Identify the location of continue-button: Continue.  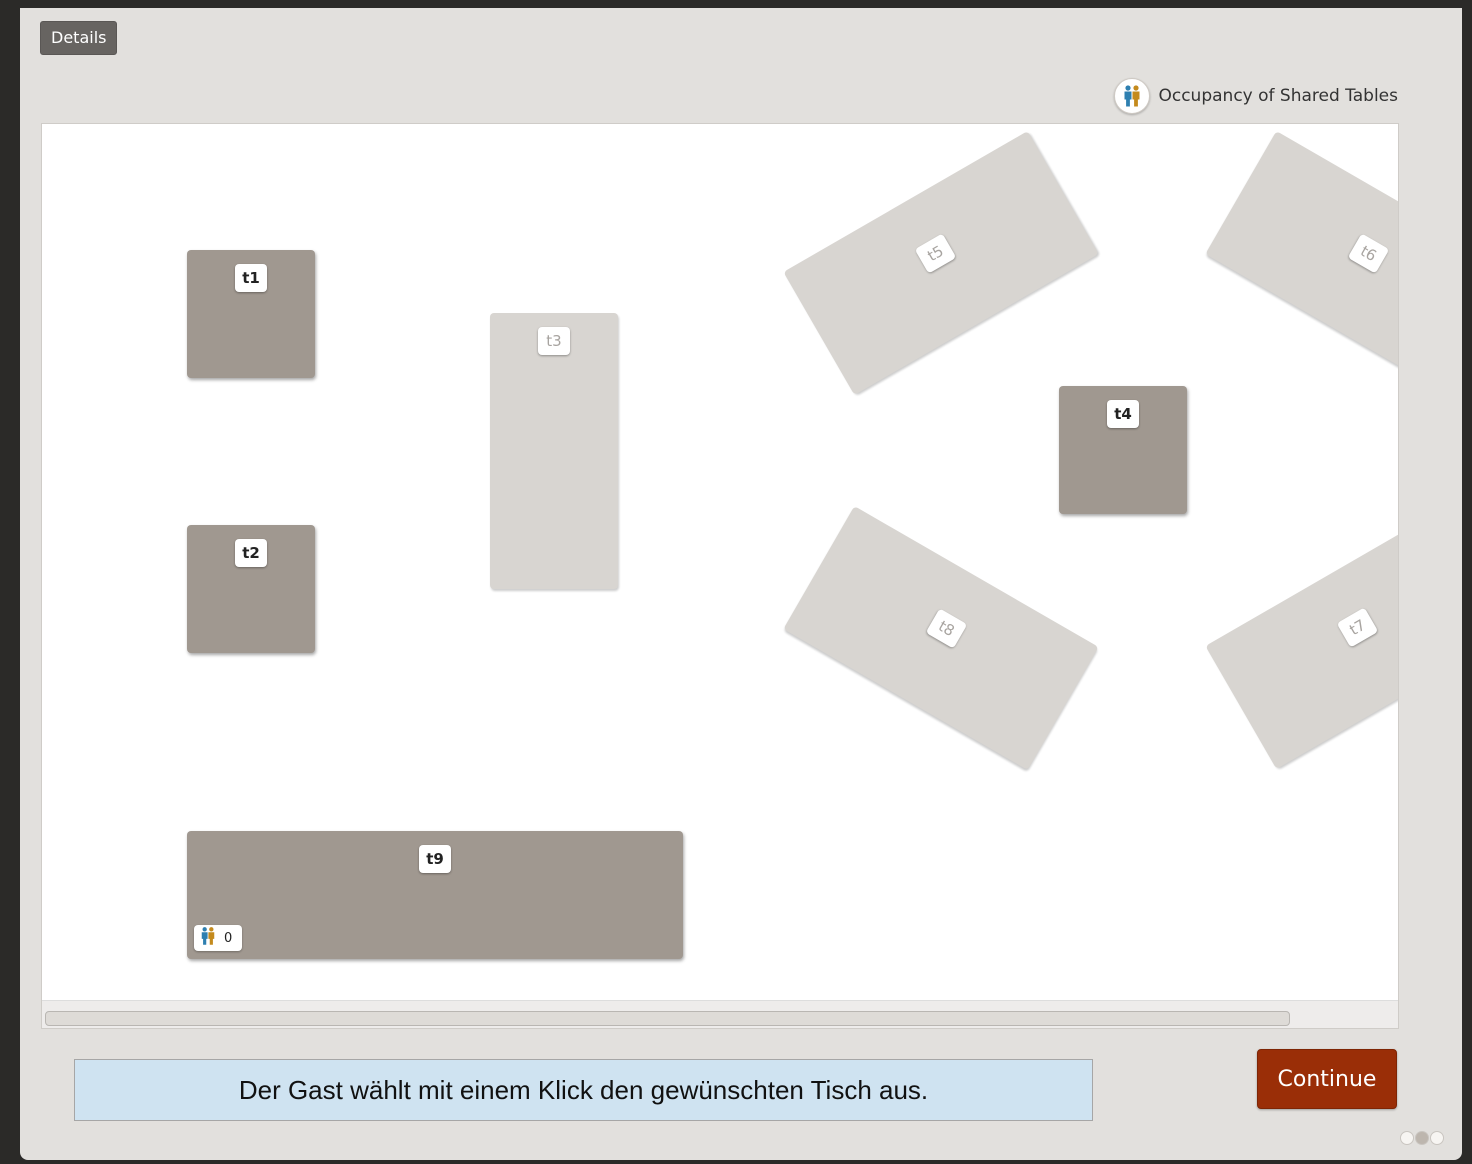
(1327, 1079).